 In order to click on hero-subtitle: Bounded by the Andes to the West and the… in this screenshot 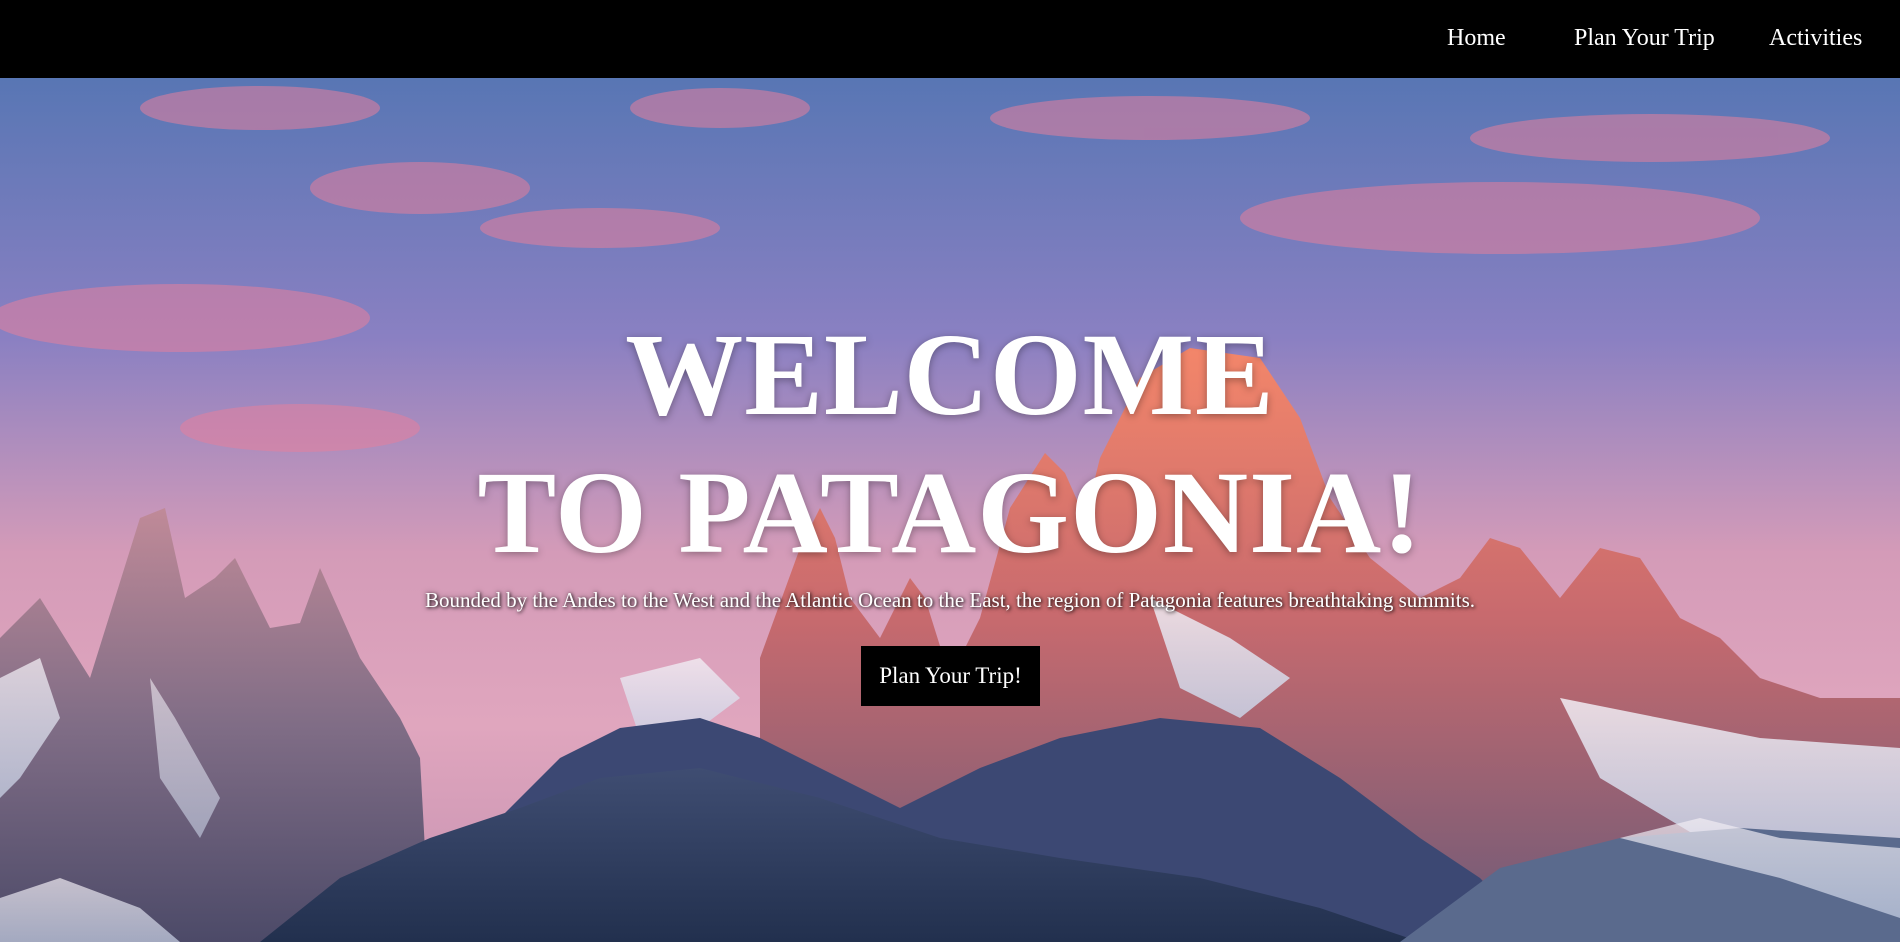, I will do `click(950, 600)`.